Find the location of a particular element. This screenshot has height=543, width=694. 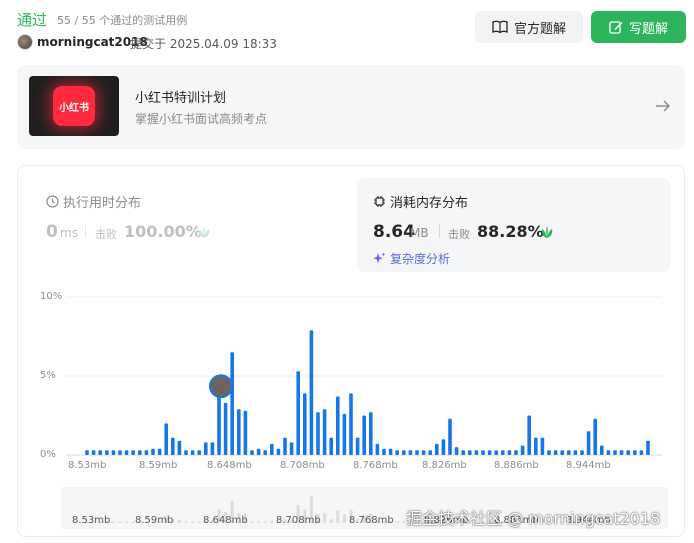

mini-tick-label: 8.768mb is located at coordinates (371, 520).